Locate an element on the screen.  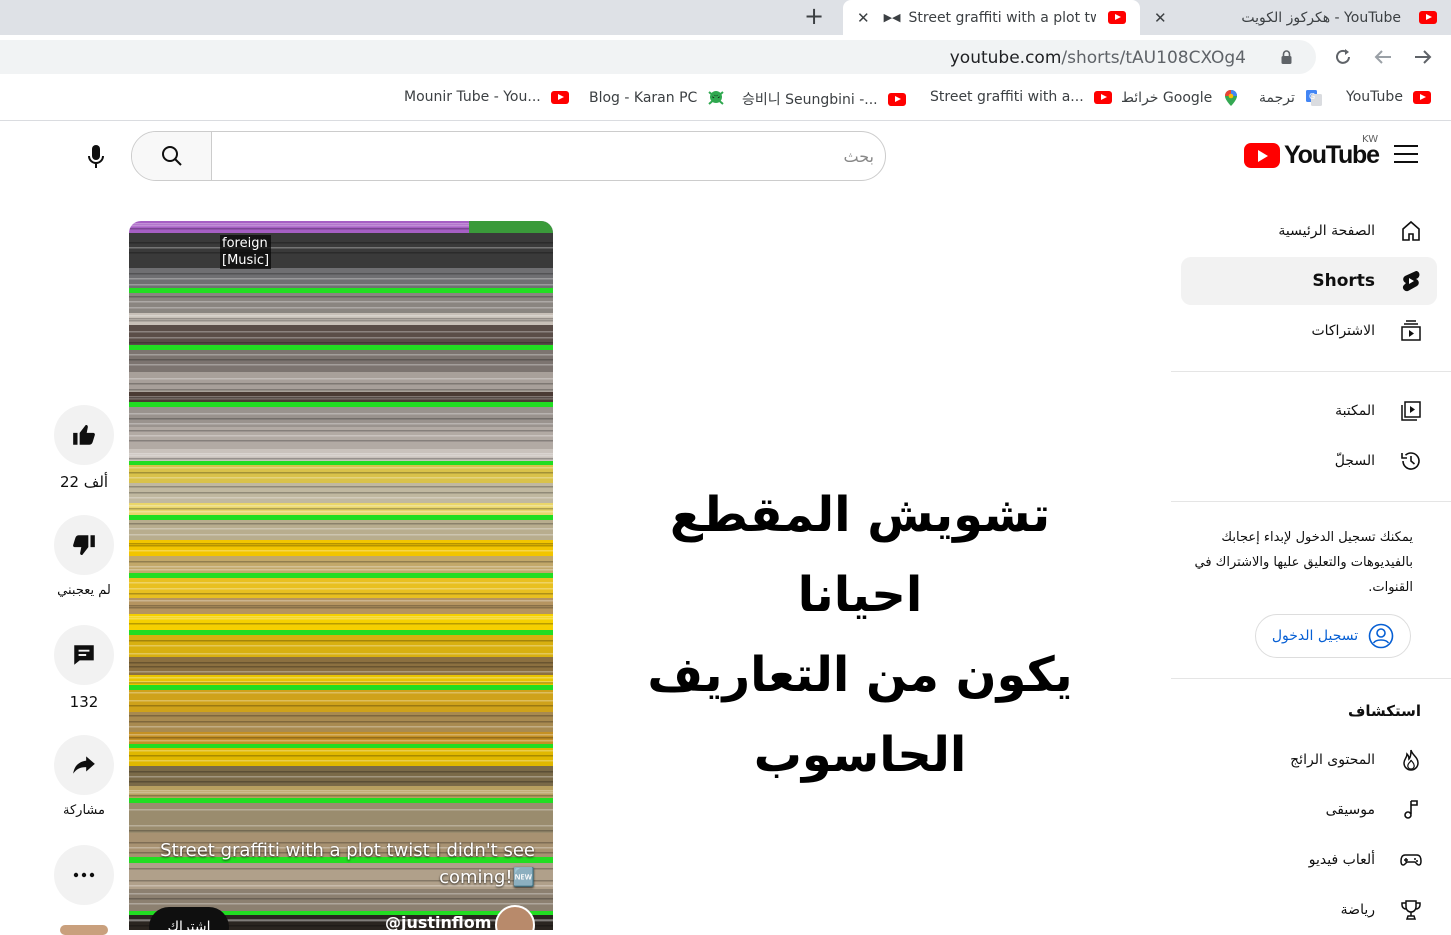
overlay-line-1: تشويش المقطع احيانا is located at coordinates (860, 555).